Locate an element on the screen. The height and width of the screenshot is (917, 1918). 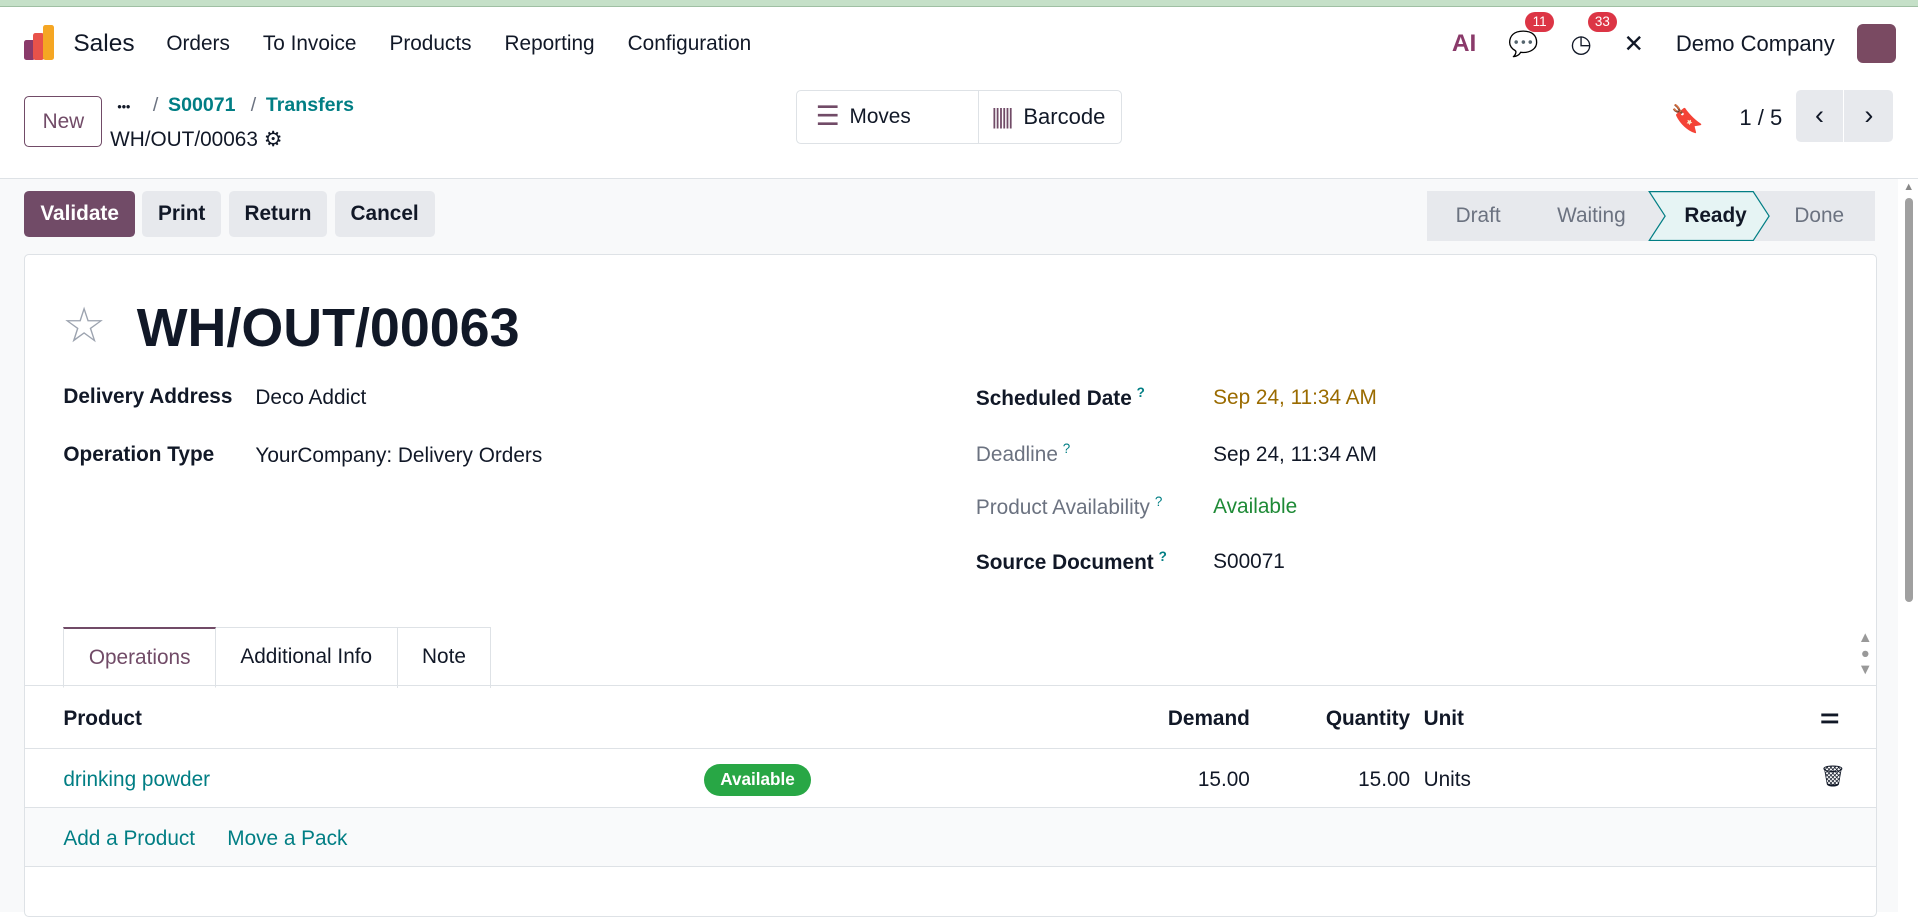
status-bar: Draft Waiting Ready Done is located at coordinates (1651, 215).